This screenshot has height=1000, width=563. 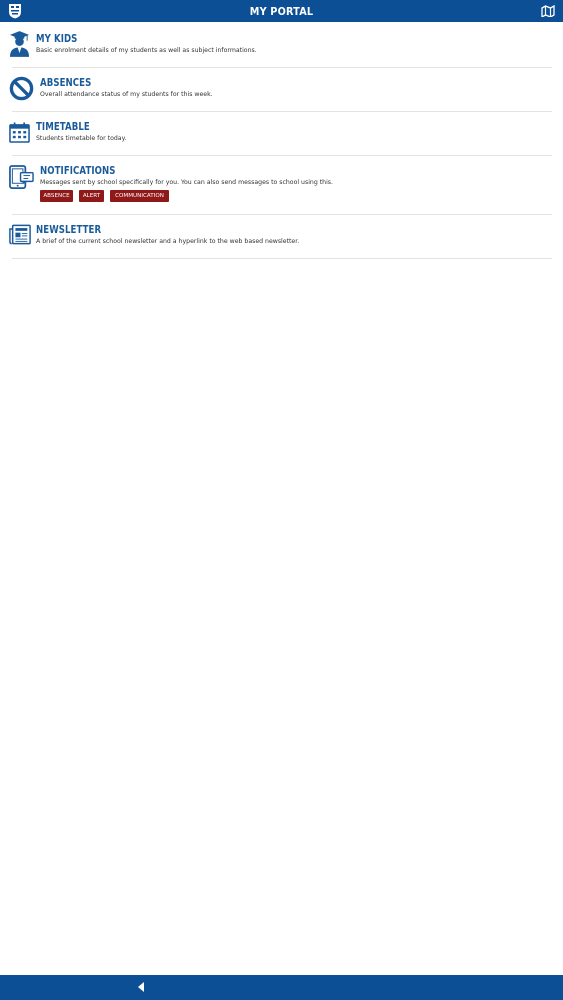 I want to click on top-bar: MY PORTAL, so click(x=281, y=11).